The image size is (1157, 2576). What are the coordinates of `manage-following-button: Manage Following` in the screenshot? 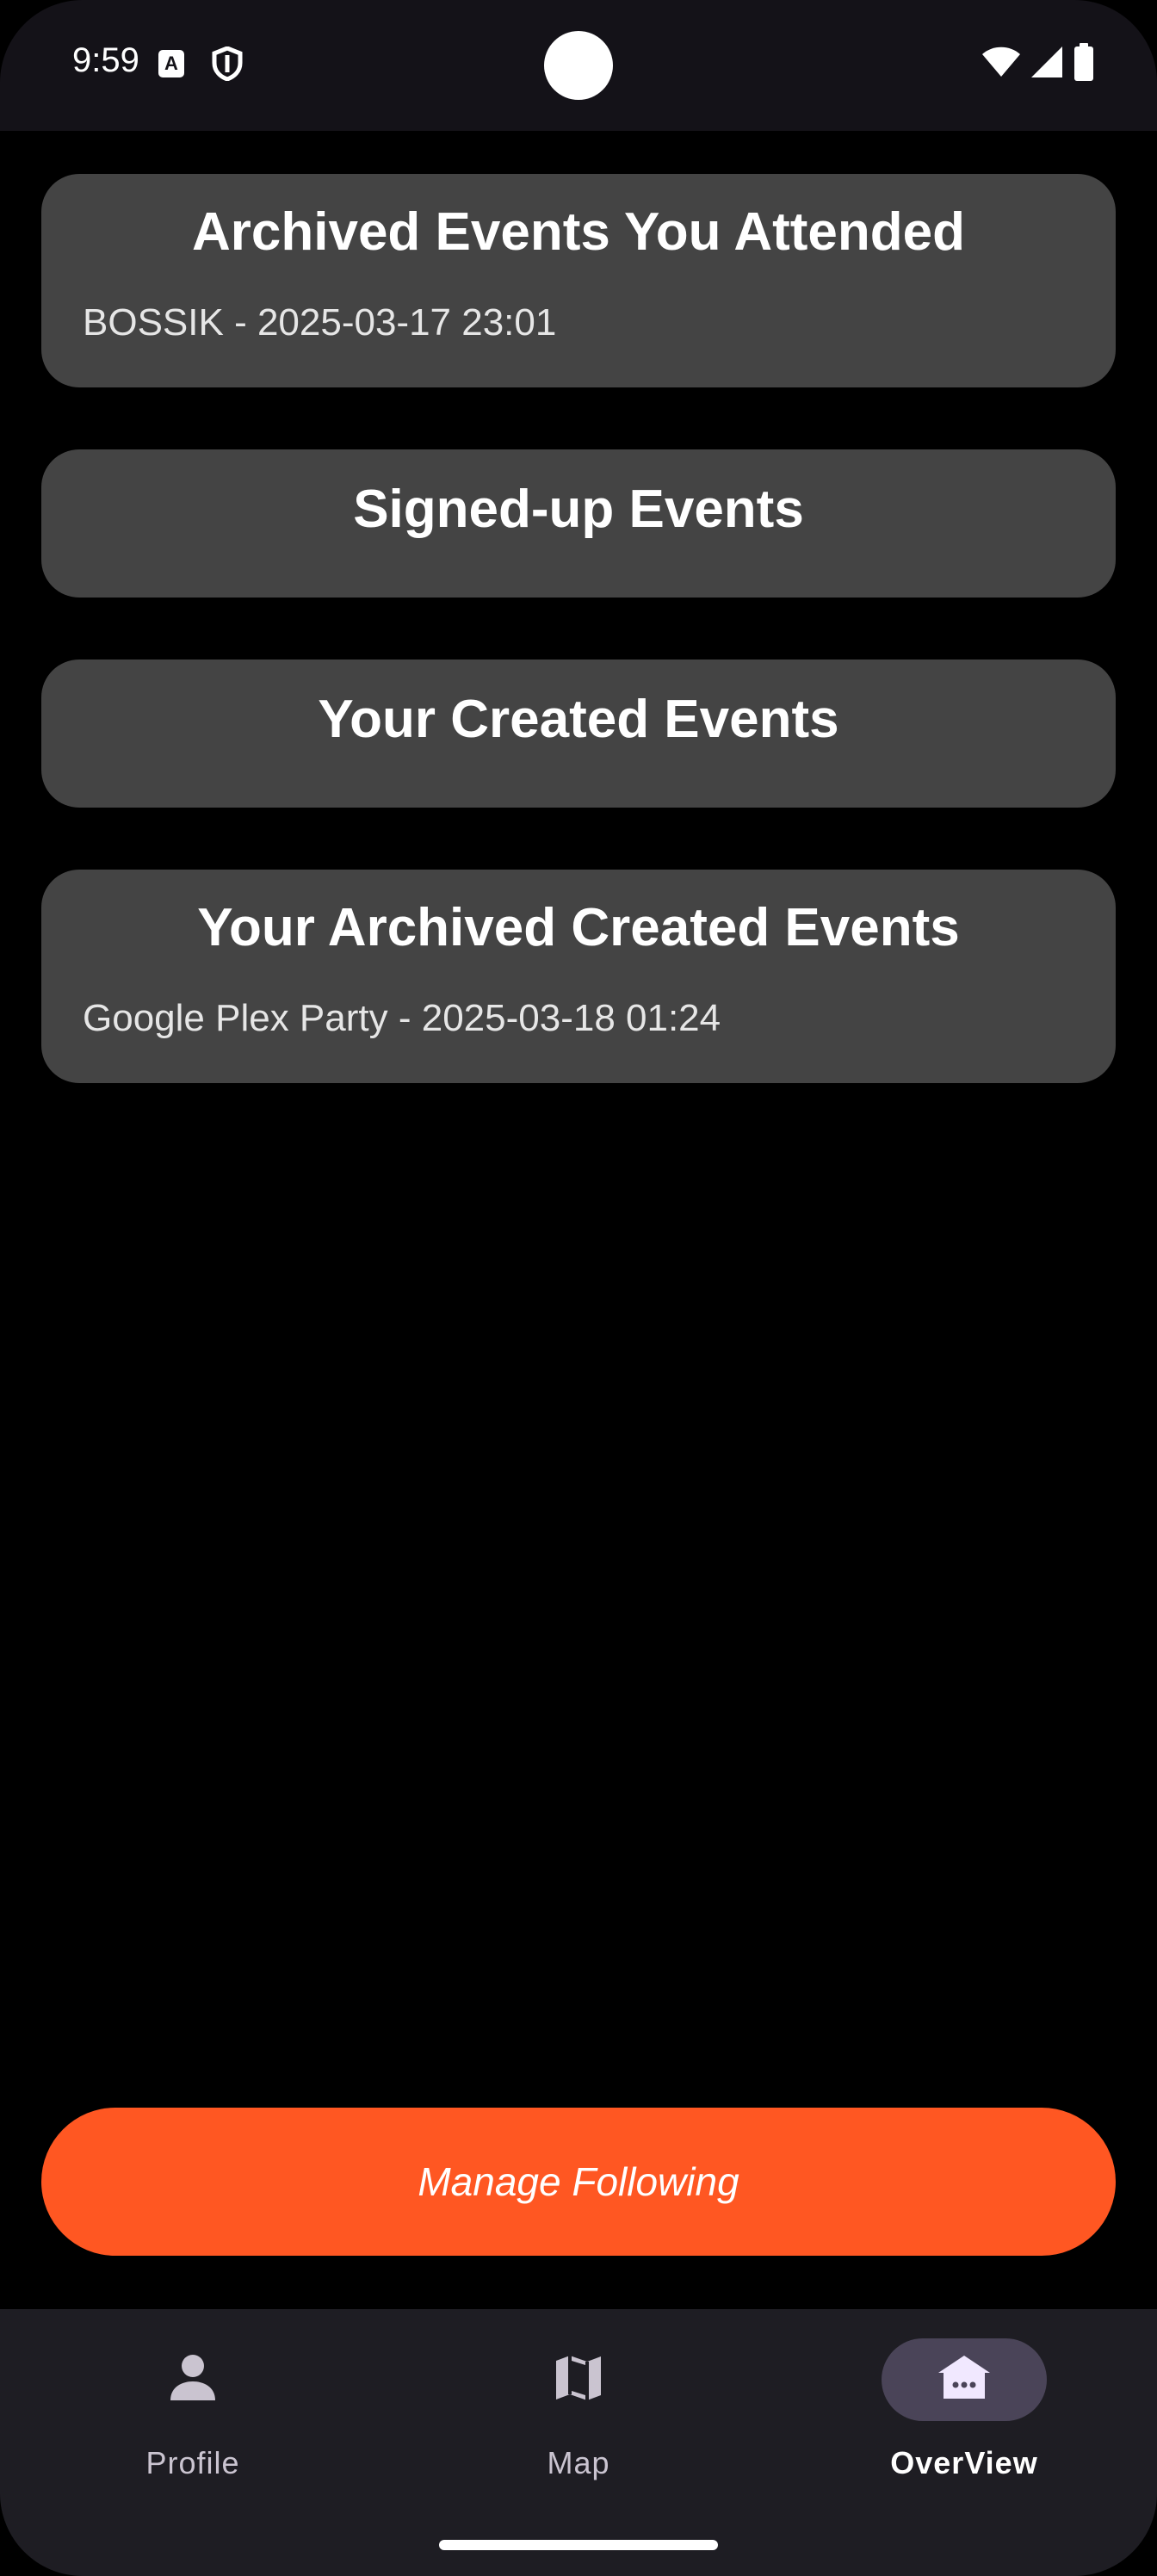 It's located at (579, 2182).